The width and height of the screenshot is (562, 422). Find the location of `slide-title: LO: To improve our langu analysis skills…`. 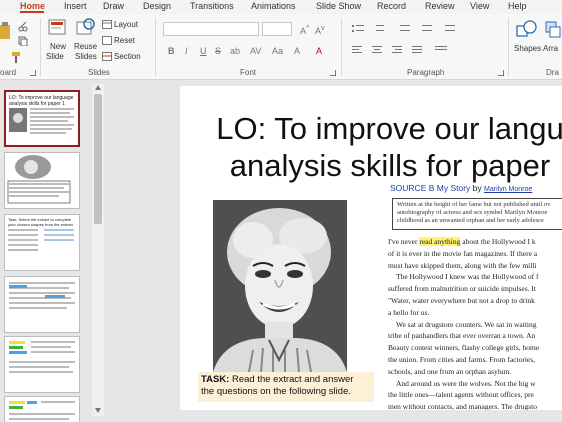

slide-title: LO: To improve our langu analysis skills… is located at coordinates (371, 147).